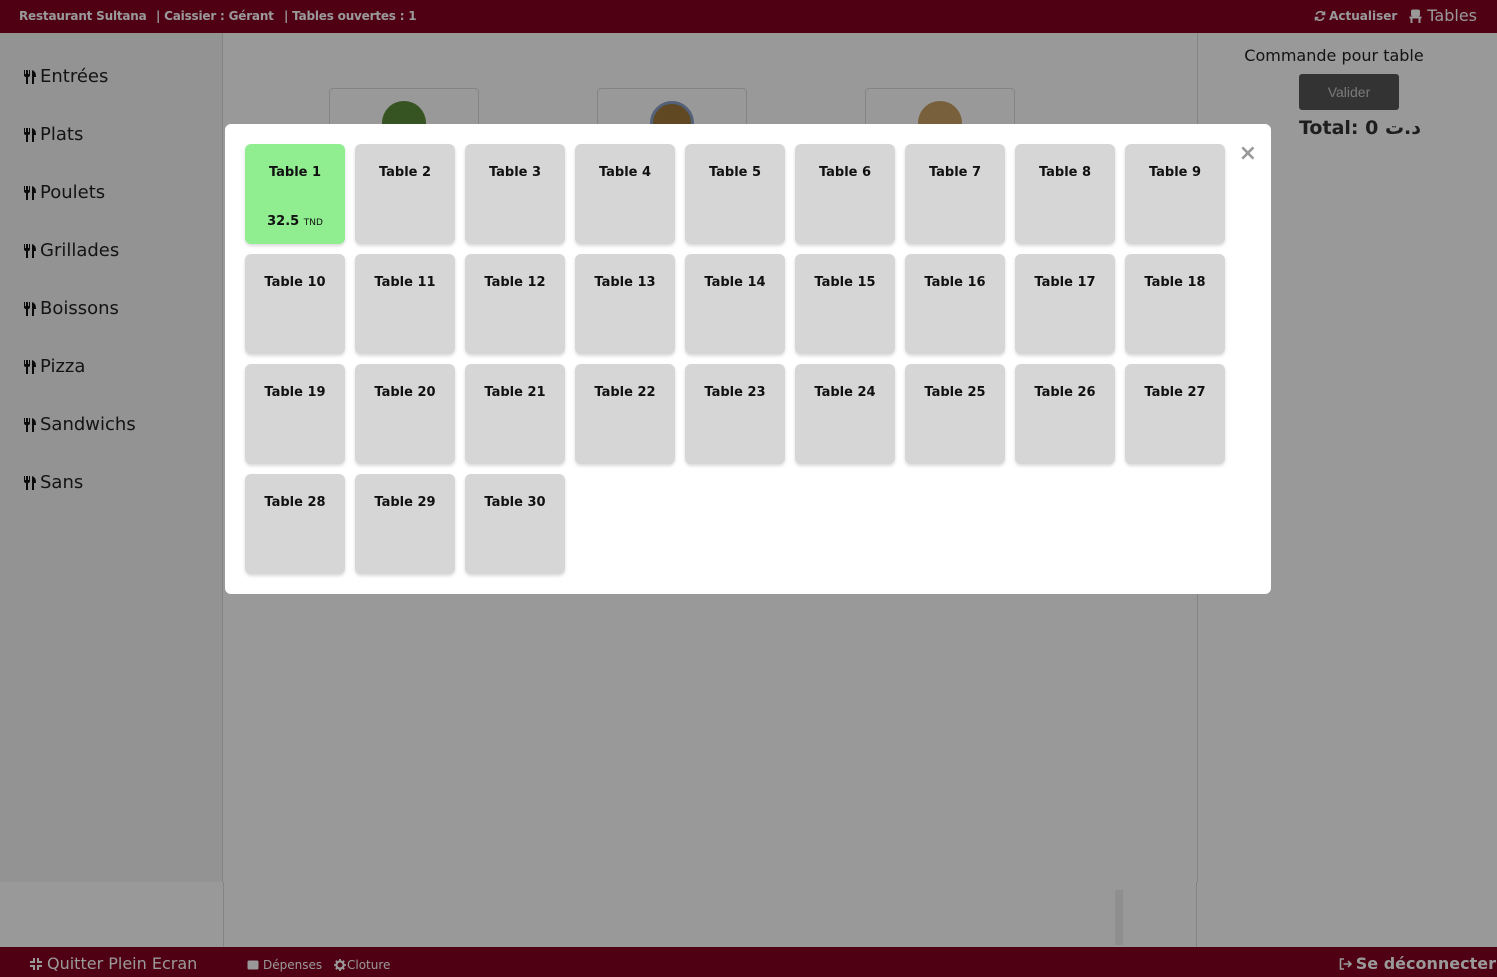 This screenshot has height=977, width=1497. Describe the element at coordinates (735, 304) in the screenshot. I see `table-tile: Table 14` at that location.